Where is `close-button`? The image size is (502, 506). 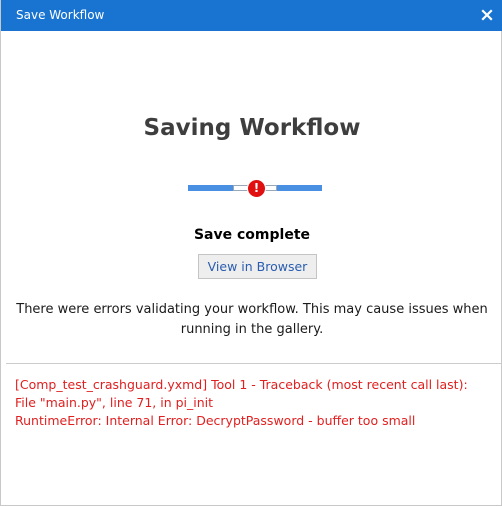
close-button is located at coordinates (487, 15).